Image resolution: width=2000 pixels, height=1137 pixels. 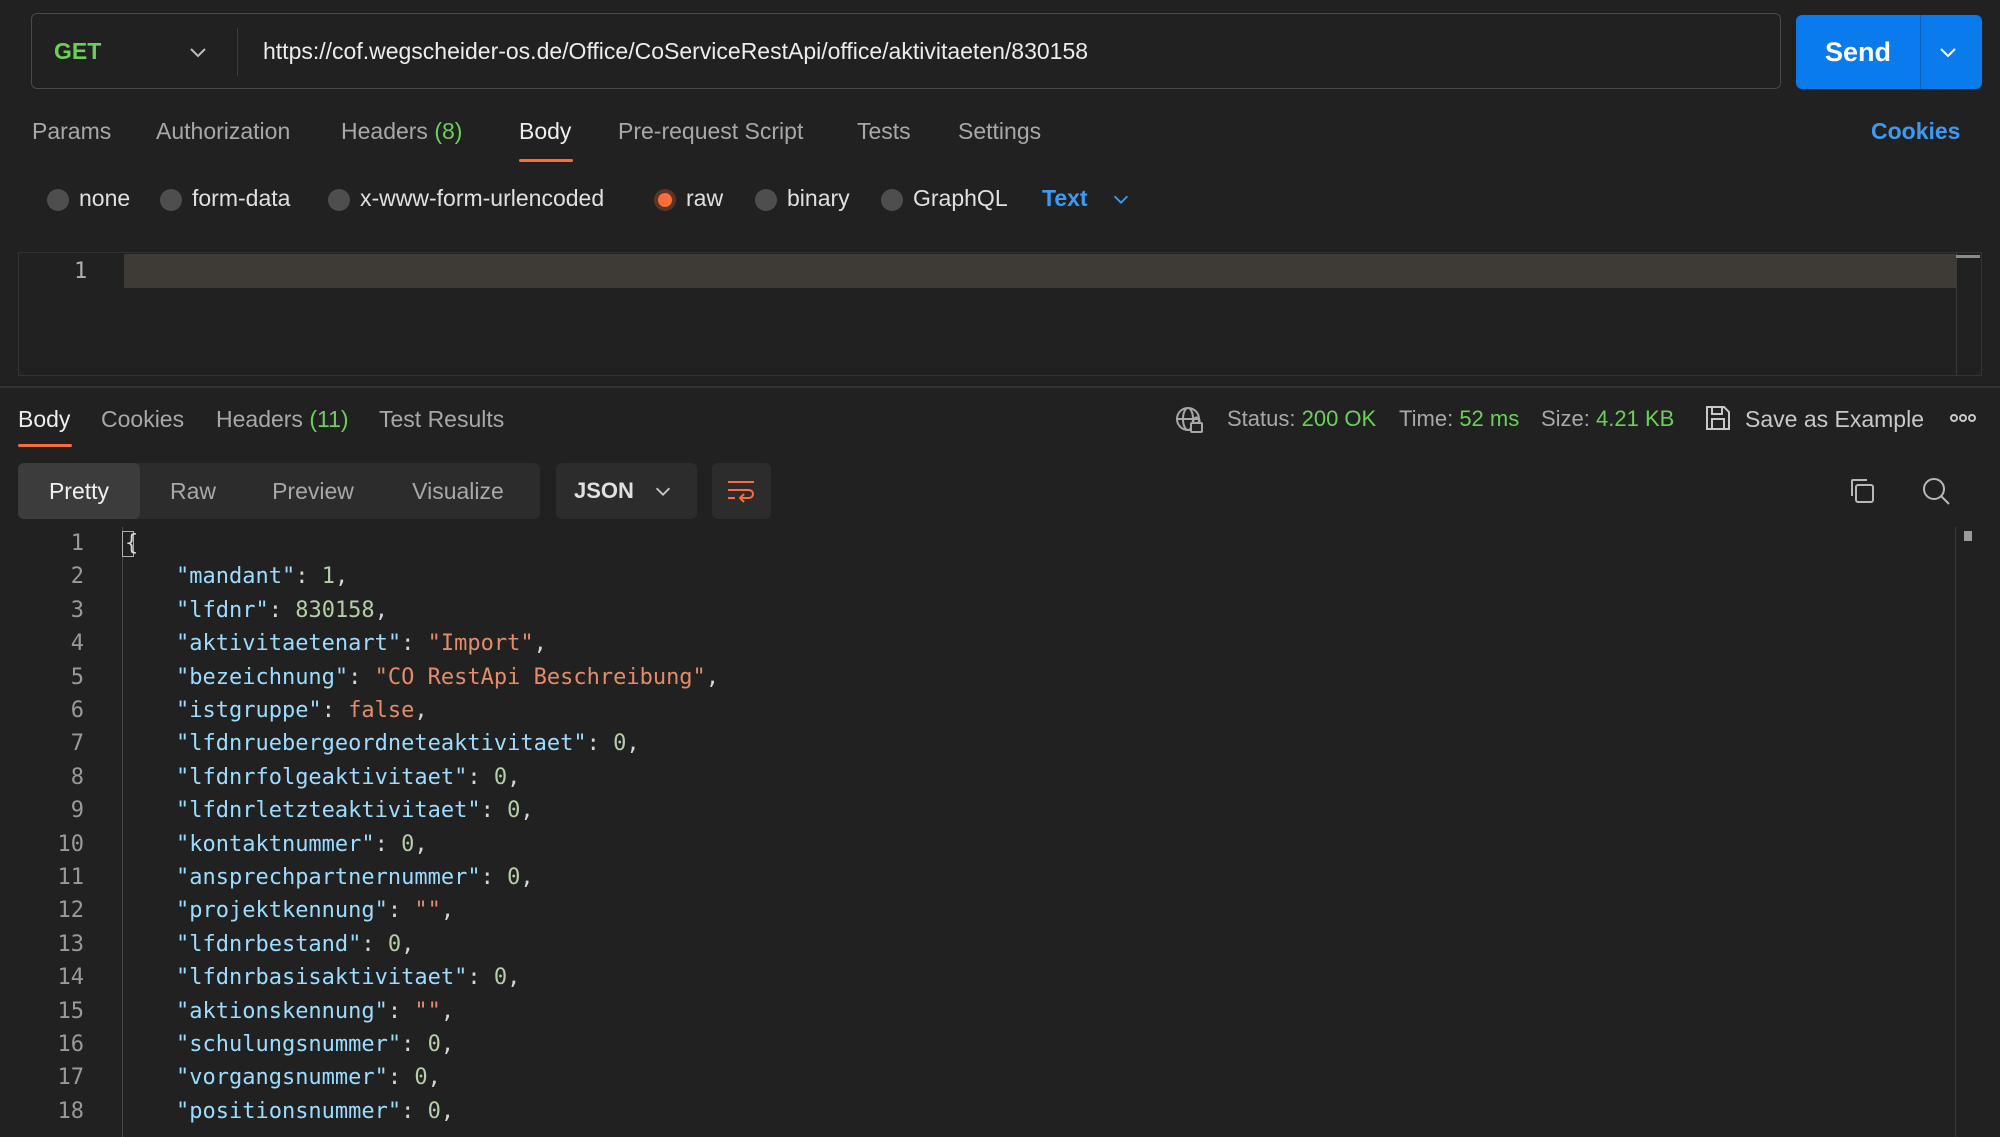 I want to click on json-entry: "projektkennung": "",, so click(x=315, y=911).